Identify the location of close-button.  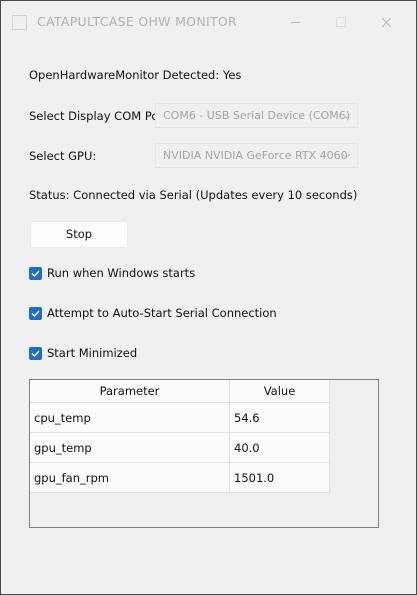
(387, 22).